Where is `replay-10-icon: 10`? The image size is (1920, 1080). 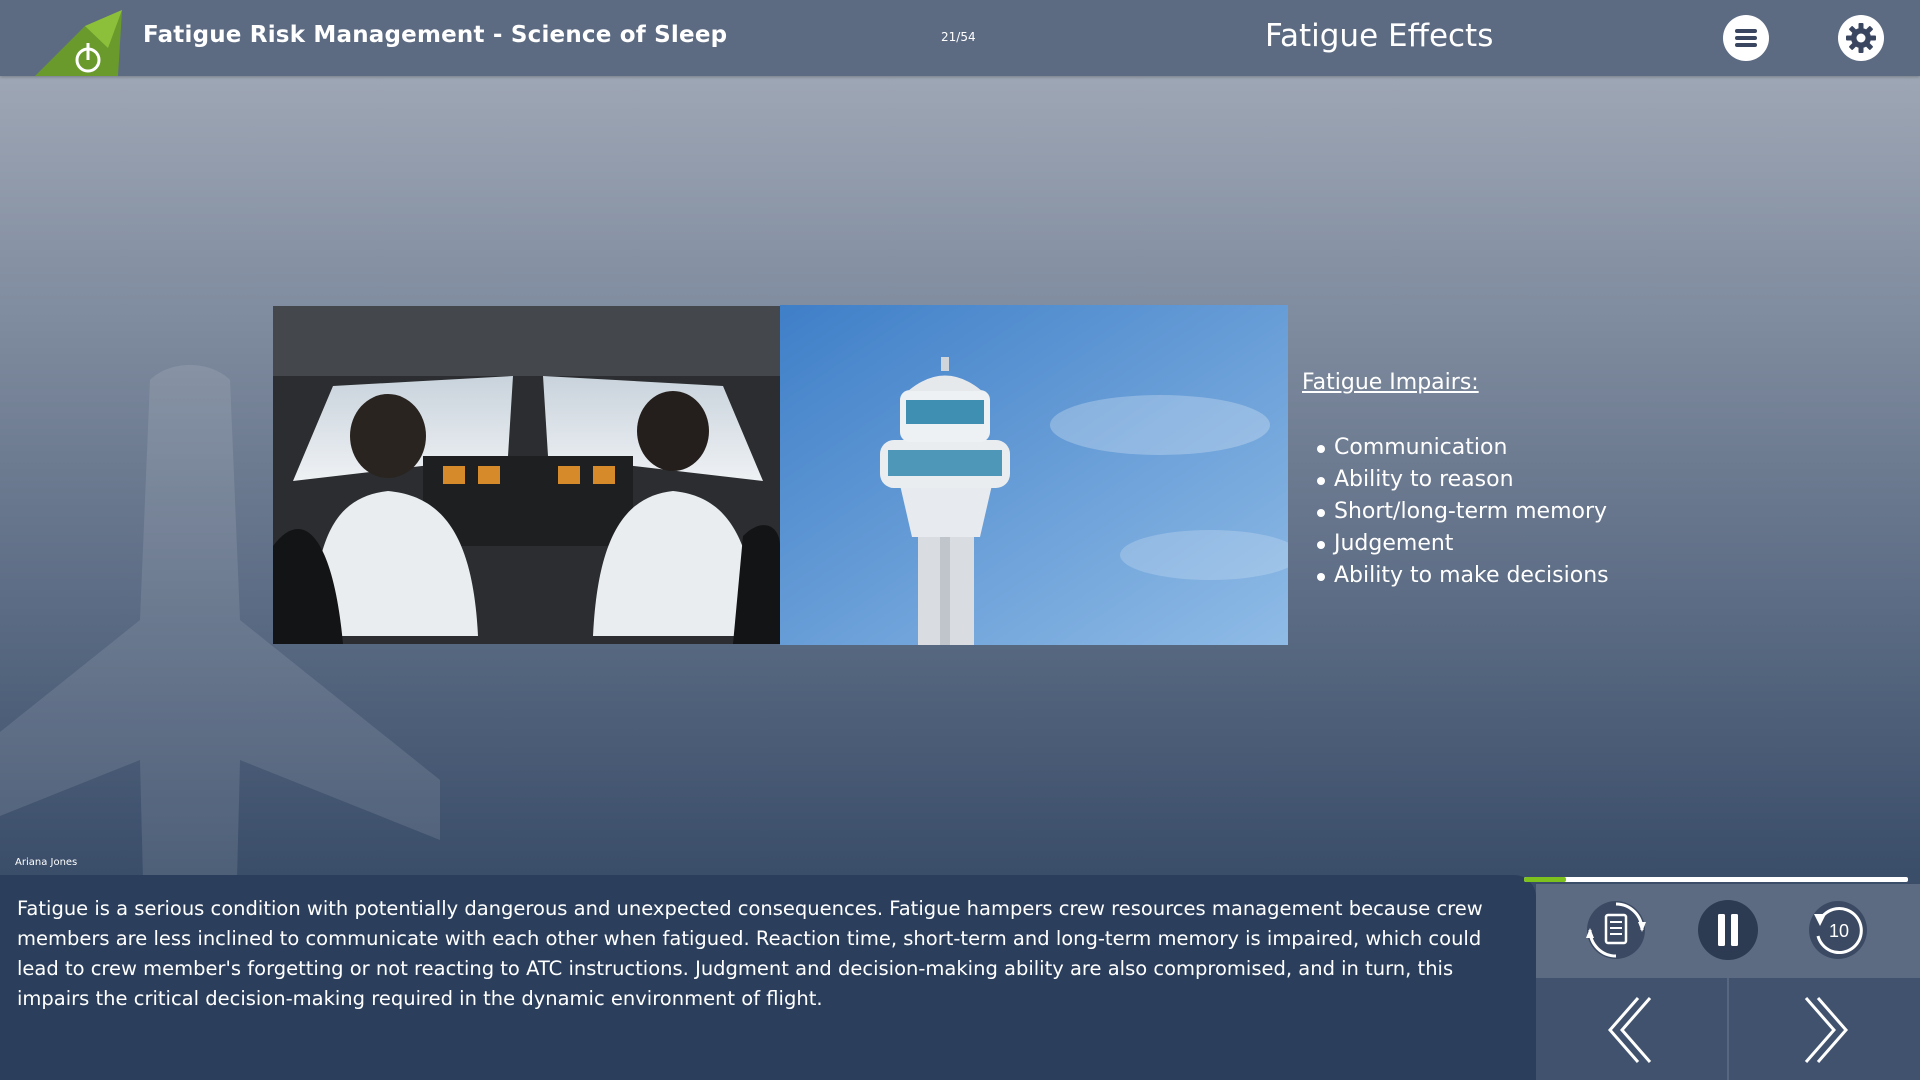
replay-10-icon: 10 is located at coordinates (1838, 930).